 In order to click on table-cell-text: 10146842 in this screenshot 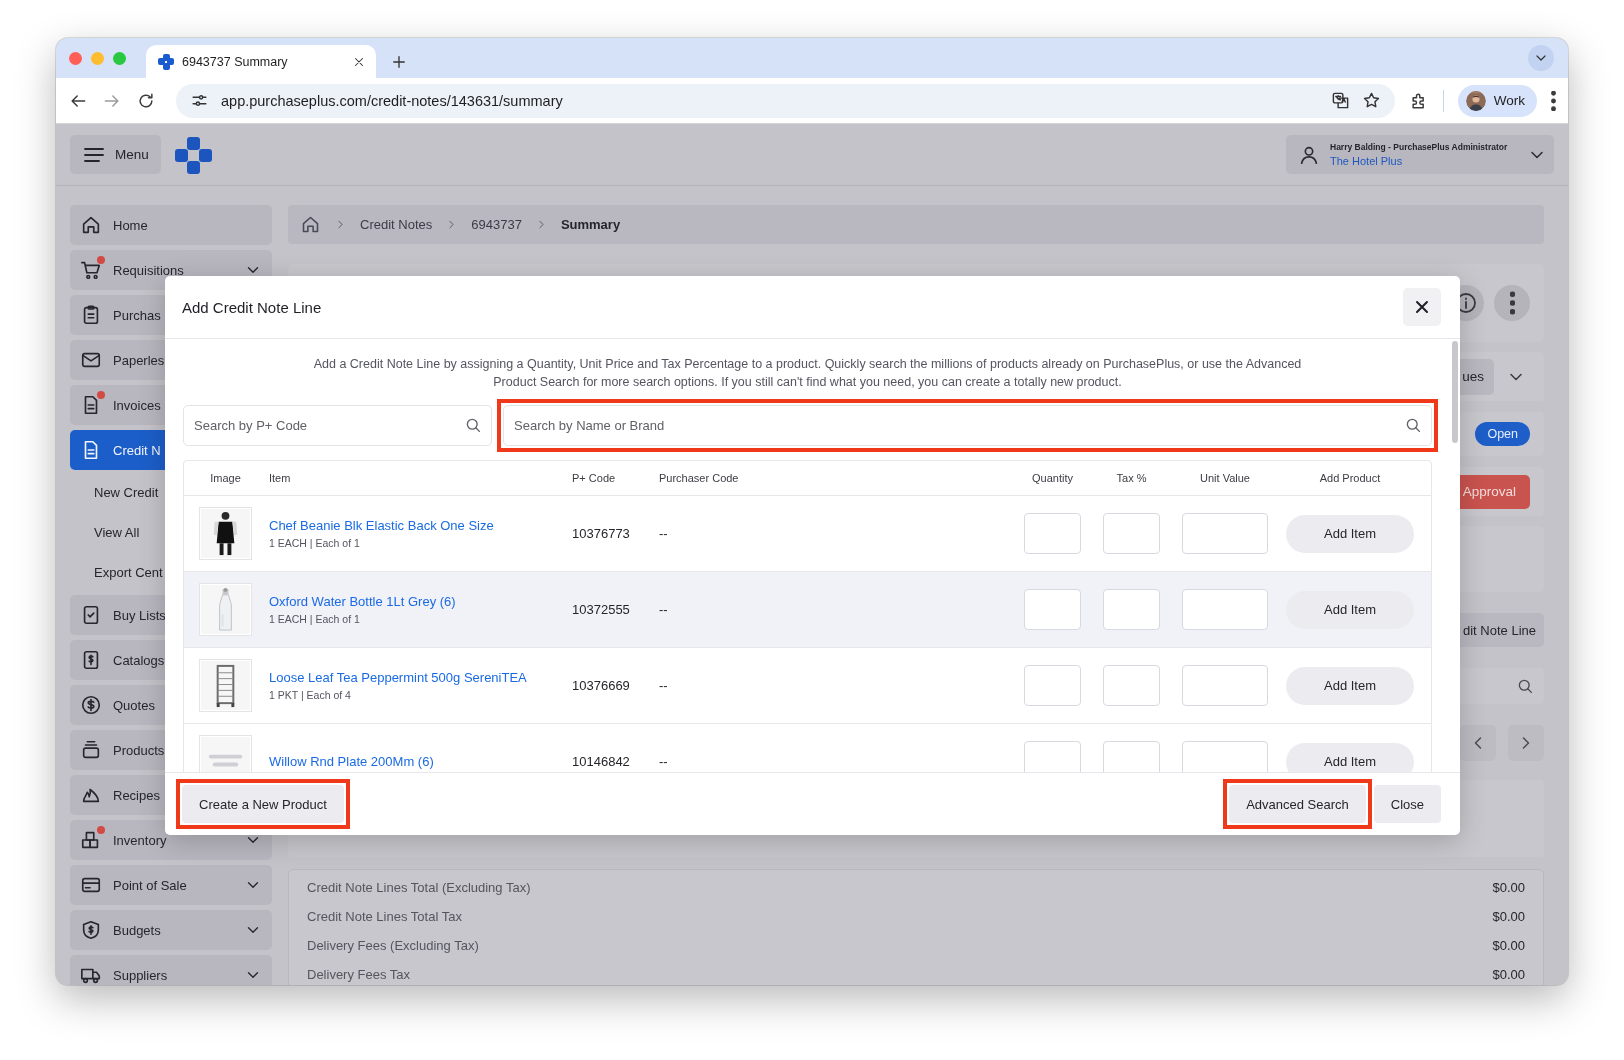, I will do `click(601, 761)`.